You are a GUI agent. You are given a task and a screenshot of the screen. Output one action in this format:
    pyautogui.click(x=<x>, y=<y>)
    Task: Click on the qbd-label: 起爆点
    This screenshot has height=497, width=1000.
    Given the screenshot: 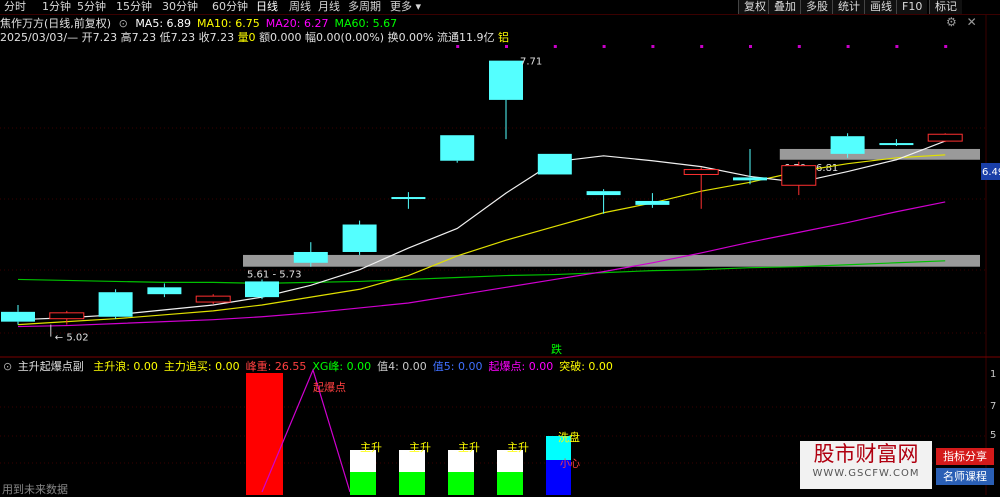 What is the action you would take?
    pyautogui.click(x=329, y=387)
    